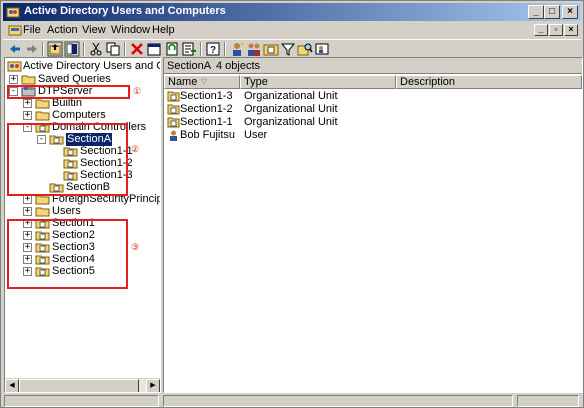 This screenshot has height=408, width=584. I want to click on new-group-icon, so click(254, 49).